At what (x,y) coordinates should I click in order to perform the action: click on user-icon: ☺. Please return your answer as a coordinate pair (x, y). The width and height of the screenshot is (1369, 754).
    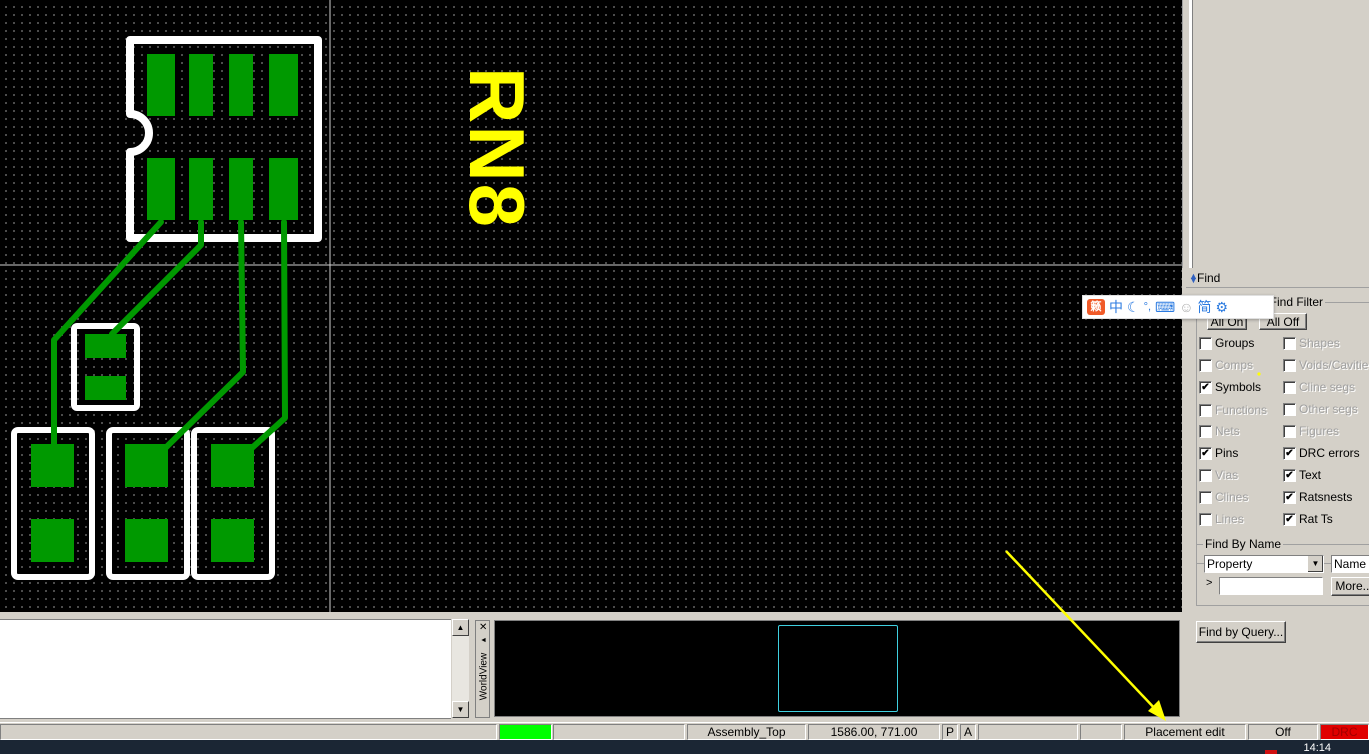
    Looking at the image, I should click on (1186, 307).